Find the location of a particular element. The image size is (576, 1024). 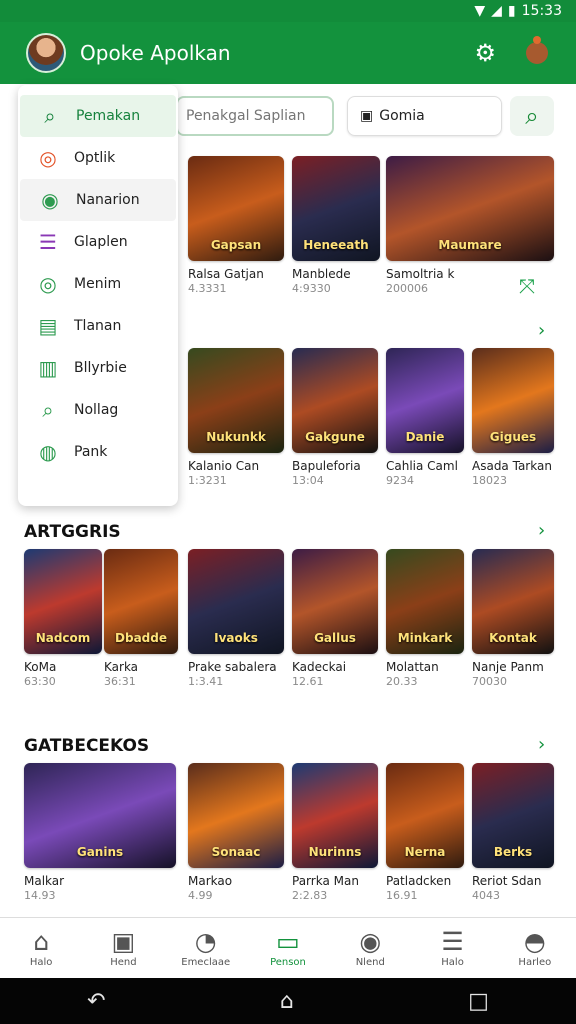

menu-item: ⌕ Nollag is located at coordinates (98, 410).